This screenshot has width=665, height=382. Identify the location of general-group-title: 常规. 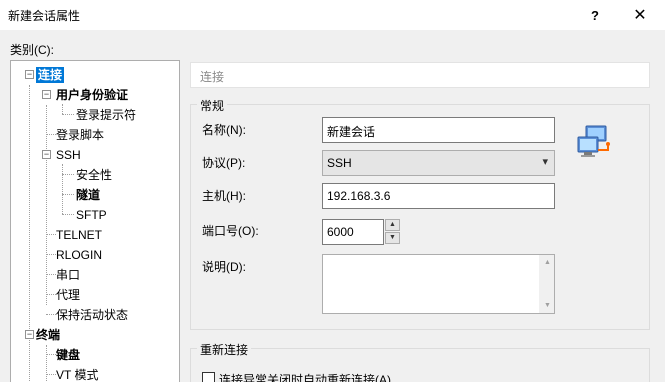
(212, 105).